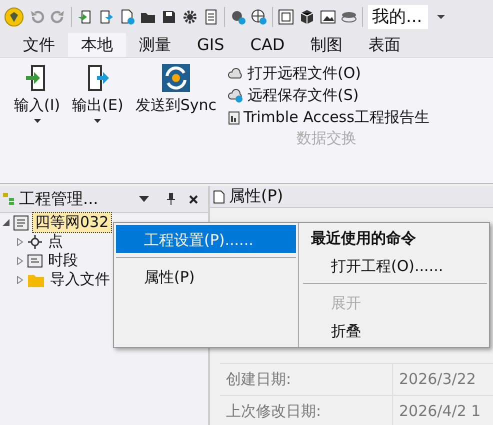 The image size is (493, 425). I want to click on close-icon, so click(193, 199).